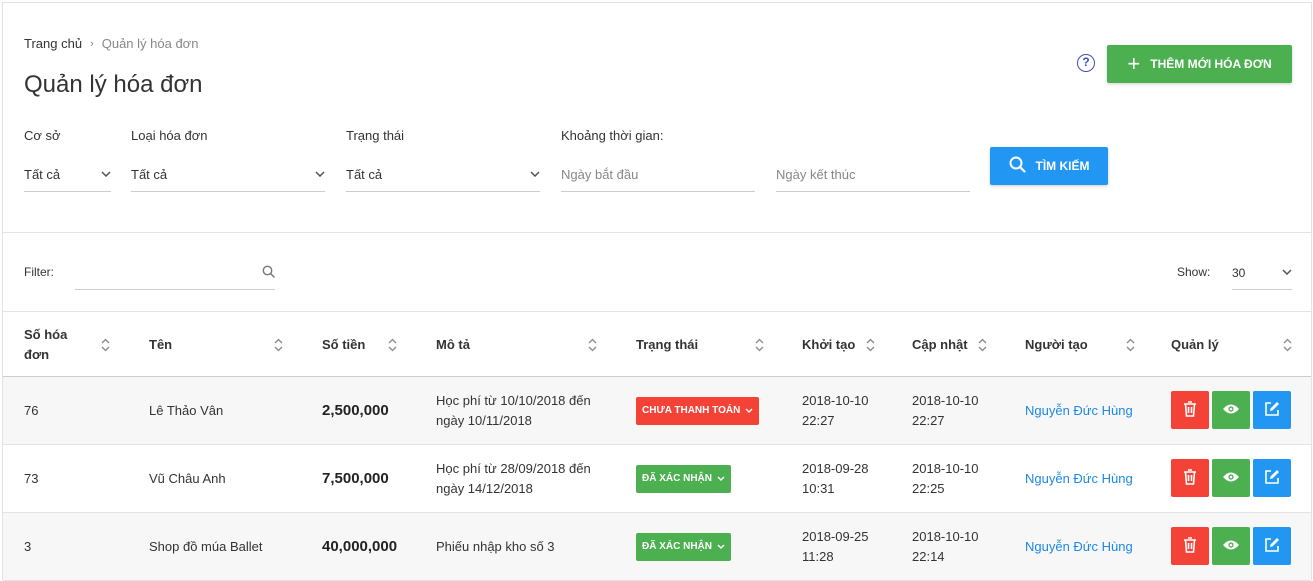 The width and height of the screenshot is (1313, 581). Describe the element at coordinates (443, 175) in the screenshot. I see `status-select: Tất cả` at that location.